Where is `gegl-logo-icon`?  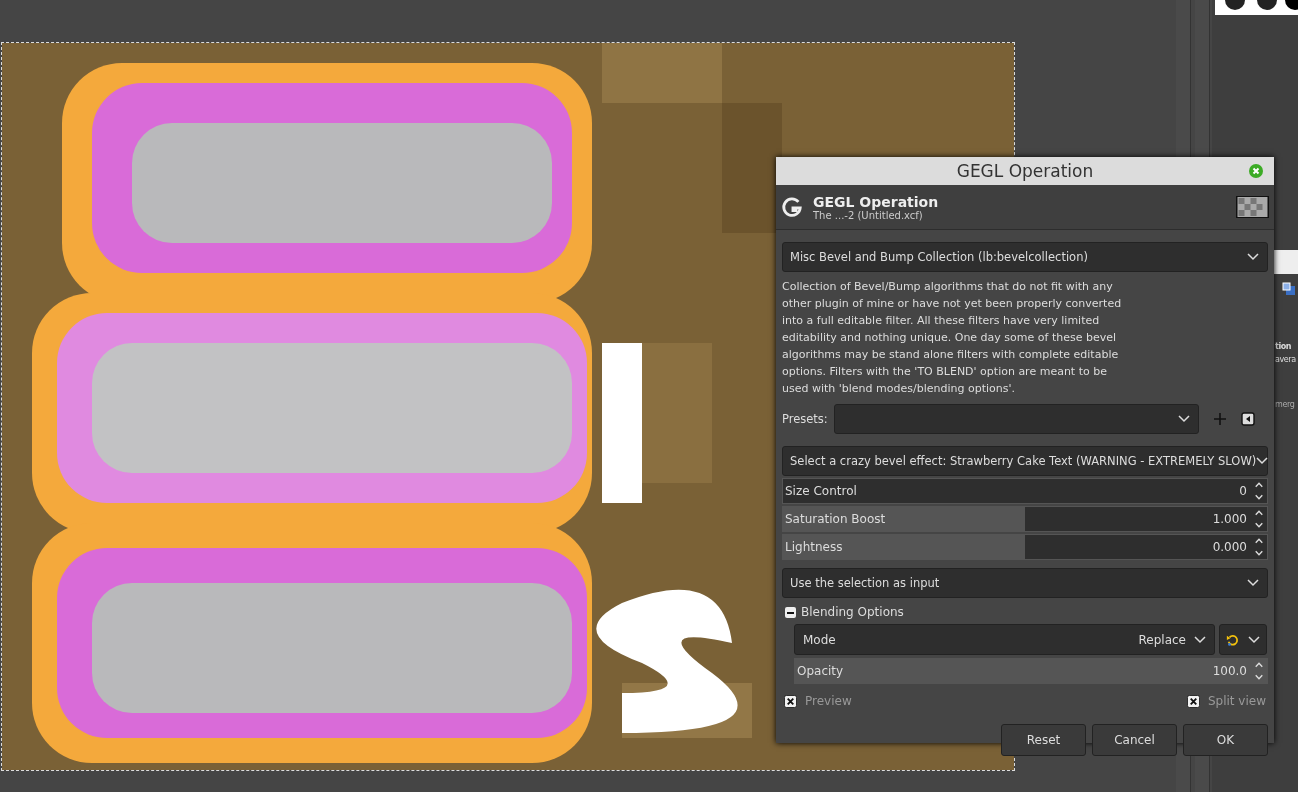
gegl-logo-icon is located at coordinates (792, 207).